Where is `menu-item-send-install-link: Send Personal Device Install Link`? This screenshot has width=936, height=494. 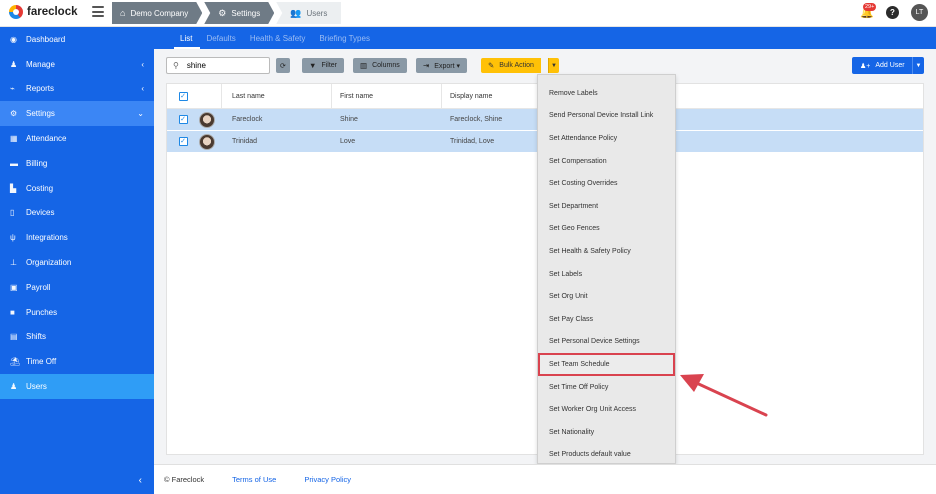 menu-item-send-install-link: Send Personal Device Install Link is located at coordinates (606, 116).